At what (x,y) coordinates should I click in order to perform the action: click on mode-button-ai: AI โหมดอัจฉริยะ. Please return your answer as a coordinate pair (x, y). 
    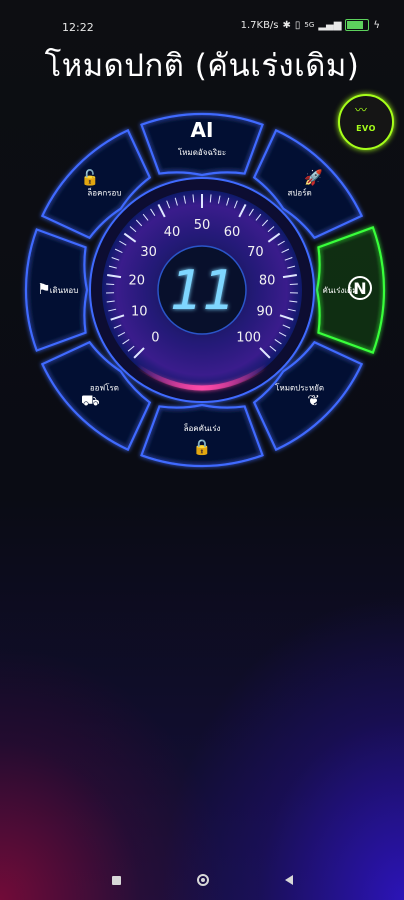
    Looking at the image, I should click on (202, 144).